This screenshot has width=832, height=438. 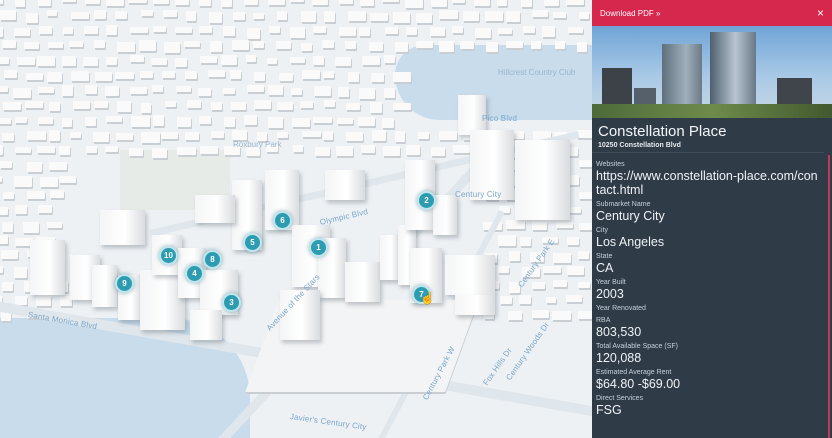 What do you see at coordinates (257, 144) in the screenshot?
I see `place-label-roxbury: Roxbury Park` at bounding box center [257, 144].